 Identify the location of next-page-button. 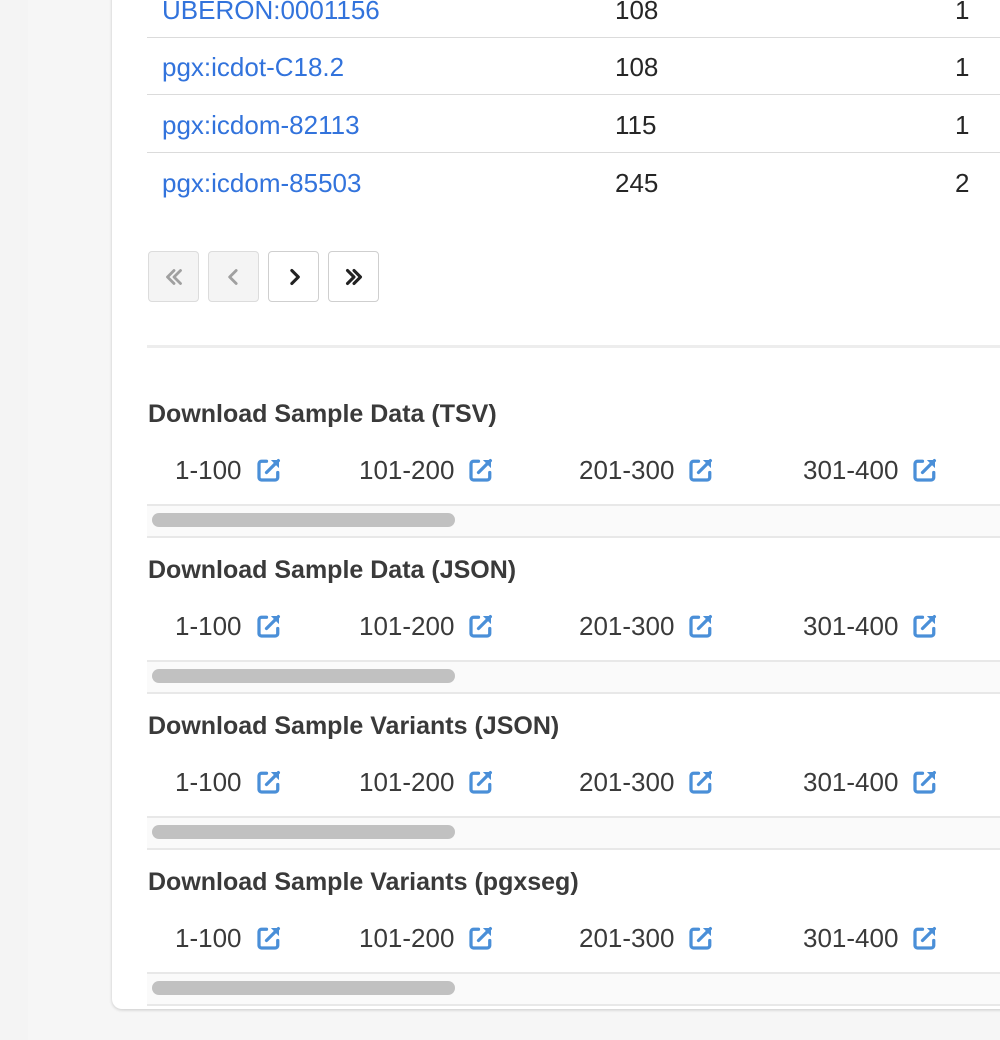
(293, 276).